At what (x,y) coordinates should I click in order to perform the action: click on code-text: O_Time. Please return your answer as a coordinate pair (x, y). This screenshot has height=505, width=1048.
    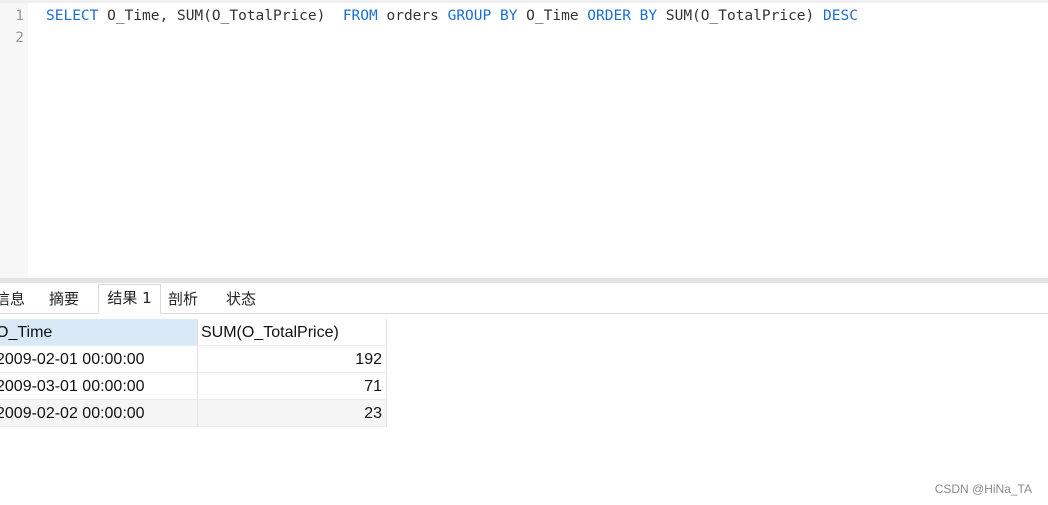
    Looking at the image, I should click on (552, 16).